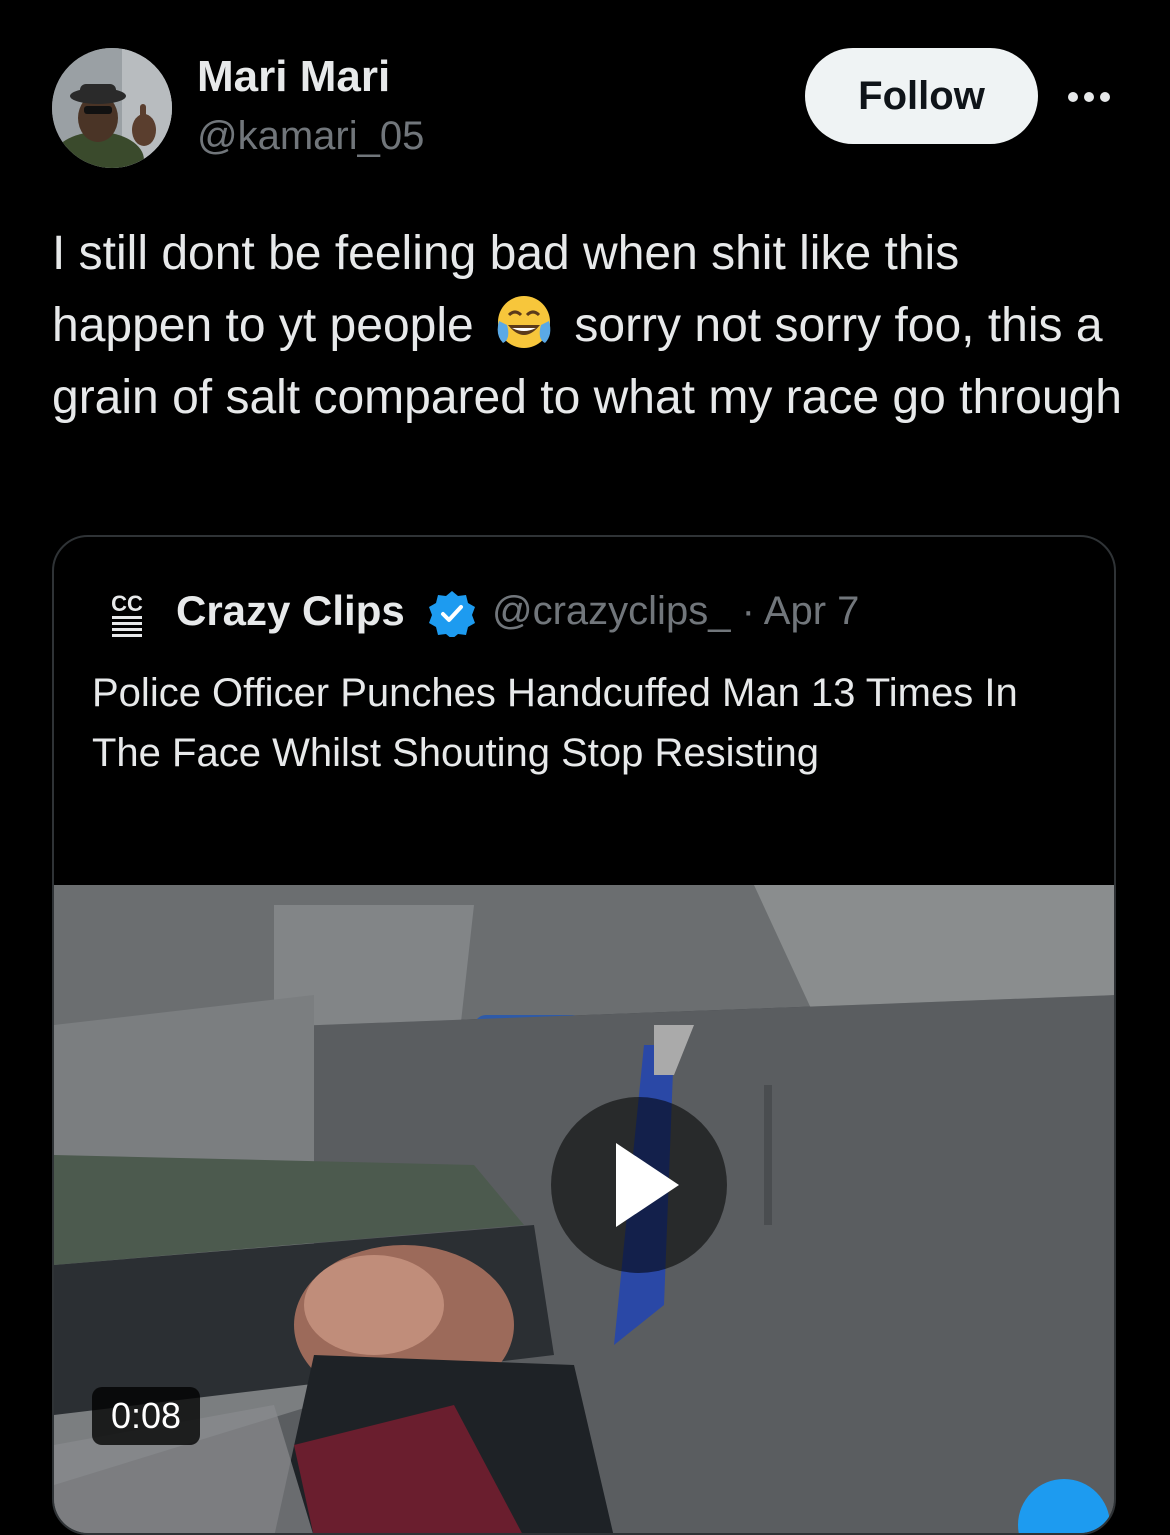  What do you see at coordinates (1089, 97) in the screenshot?
I see `more-horizontal-icon` at bounding box center [1089, 97].